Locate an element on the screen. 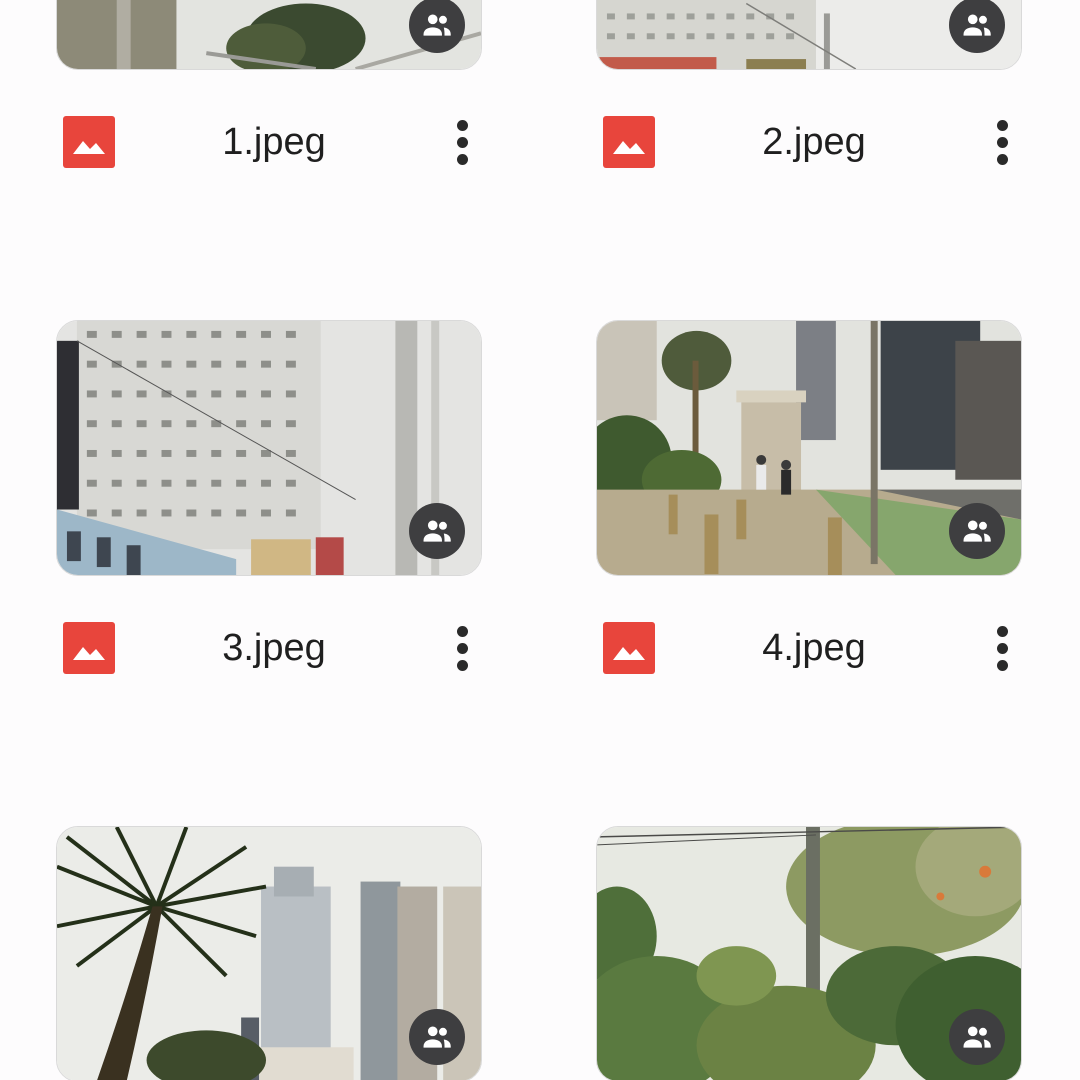 This screenshot has height=1080, width=1080. file-name: 4.jpeg is located at coordinates (814, 648).